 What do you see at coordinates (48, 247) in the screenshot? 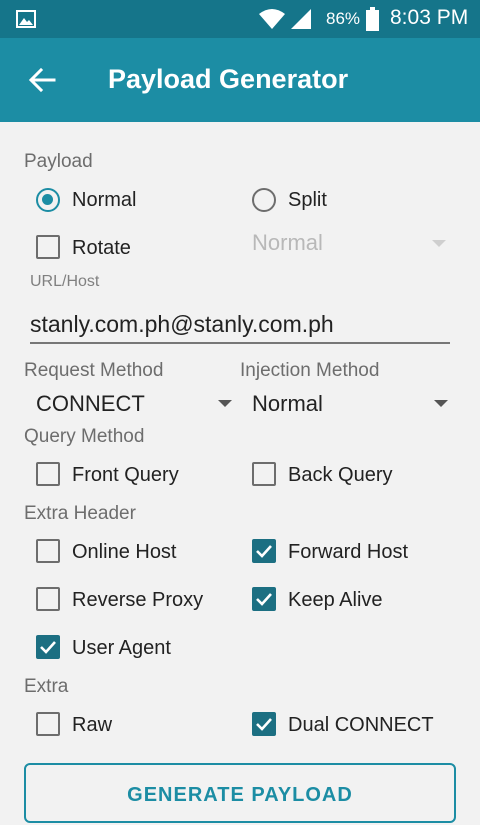
I see `rotate-checkbox` at bounding box center [48, 247].